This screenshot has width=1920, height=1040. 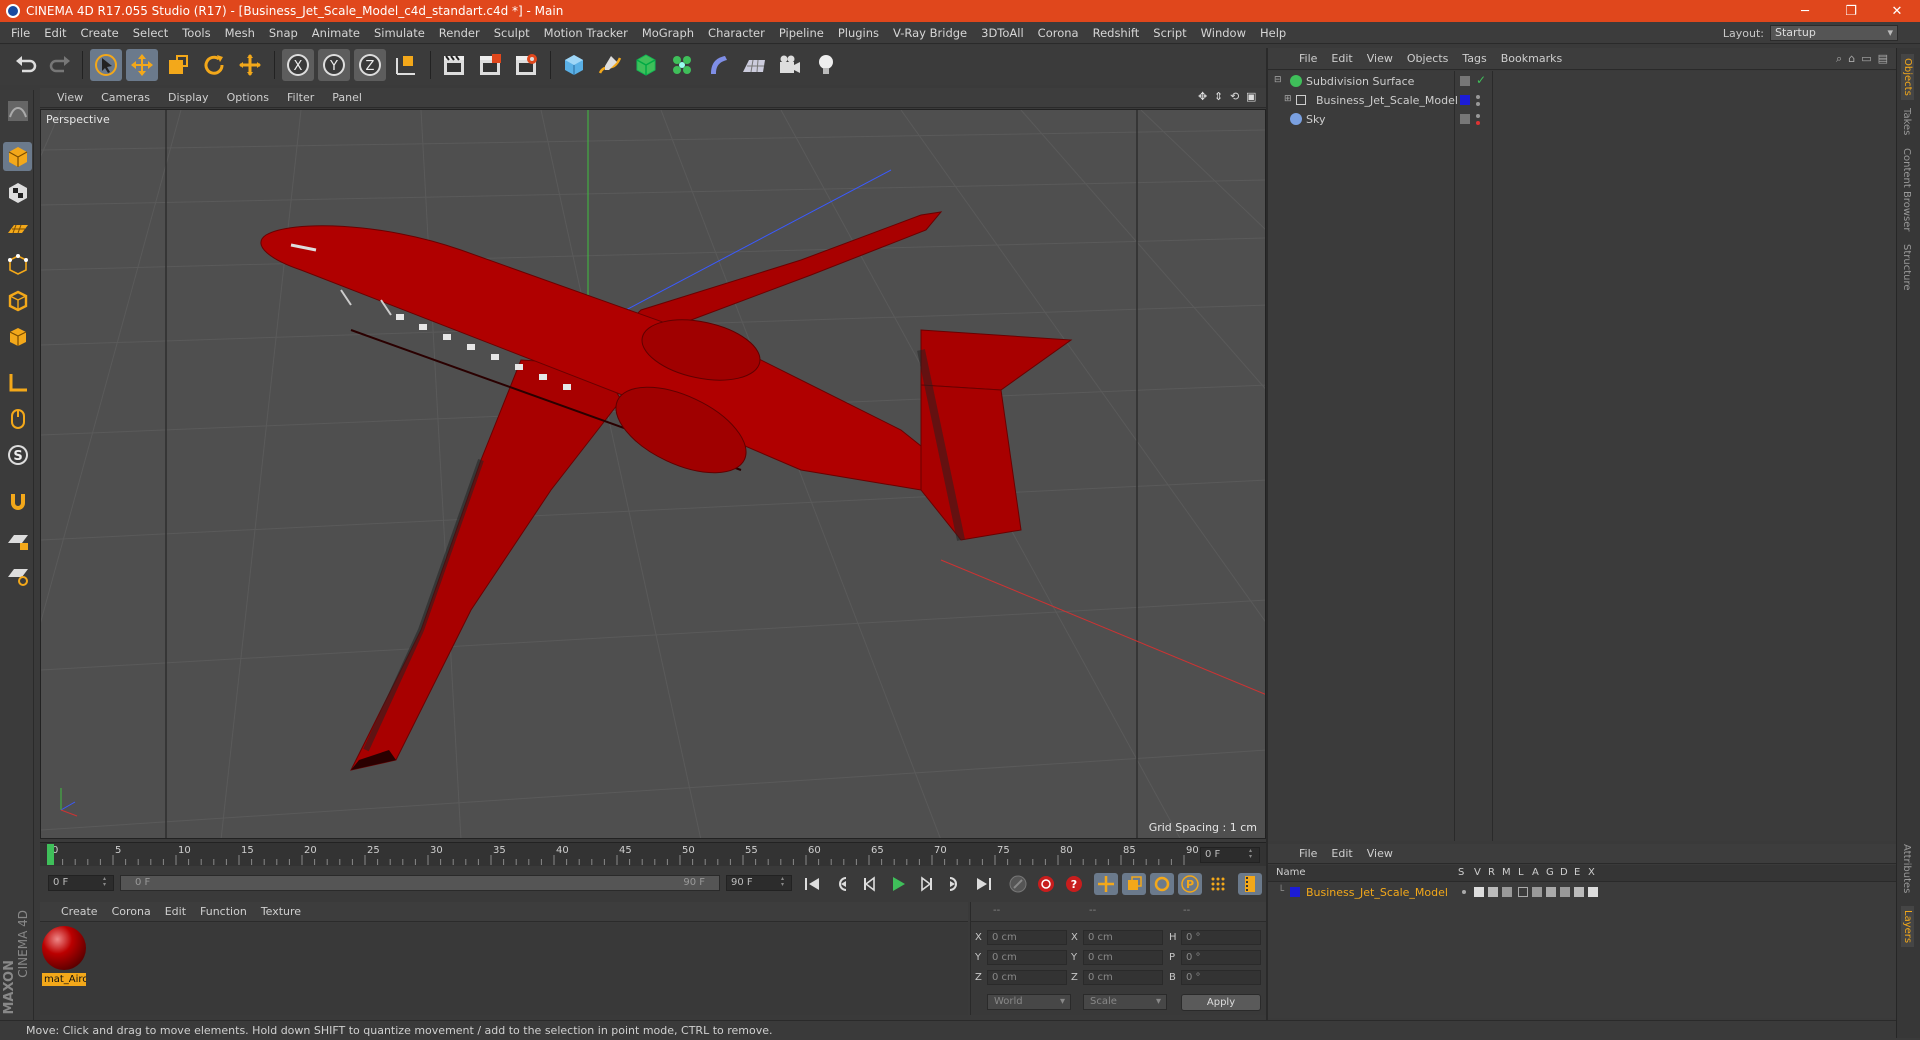 I want to click on start-frame-field: 0 F, so click(x=81, y=883).